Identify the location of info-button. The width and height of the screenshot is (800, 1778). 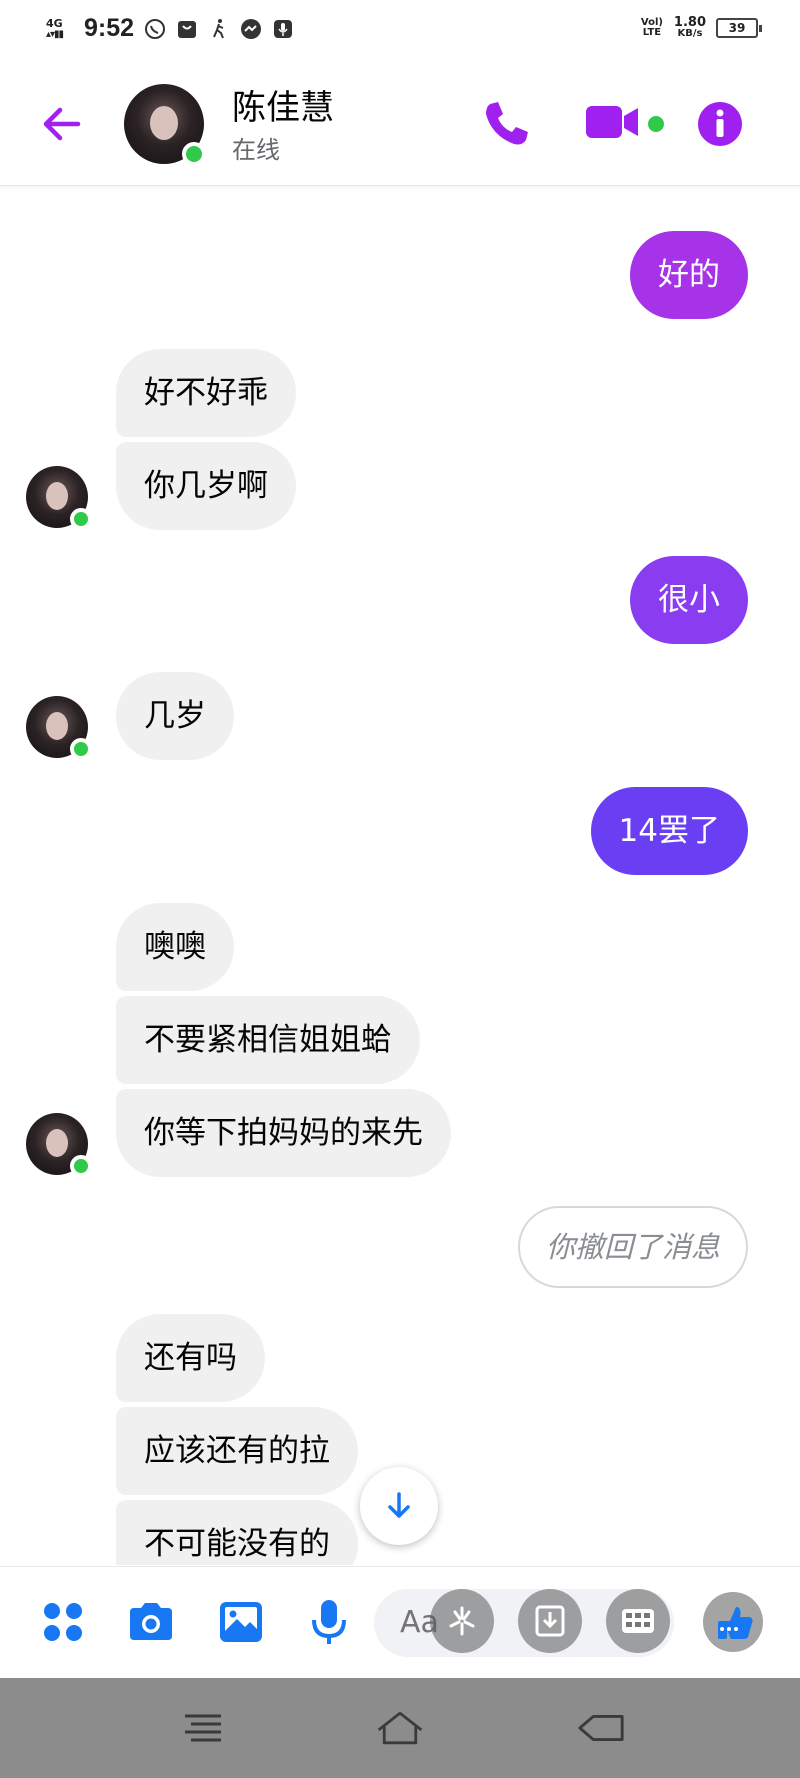
(720, 124).